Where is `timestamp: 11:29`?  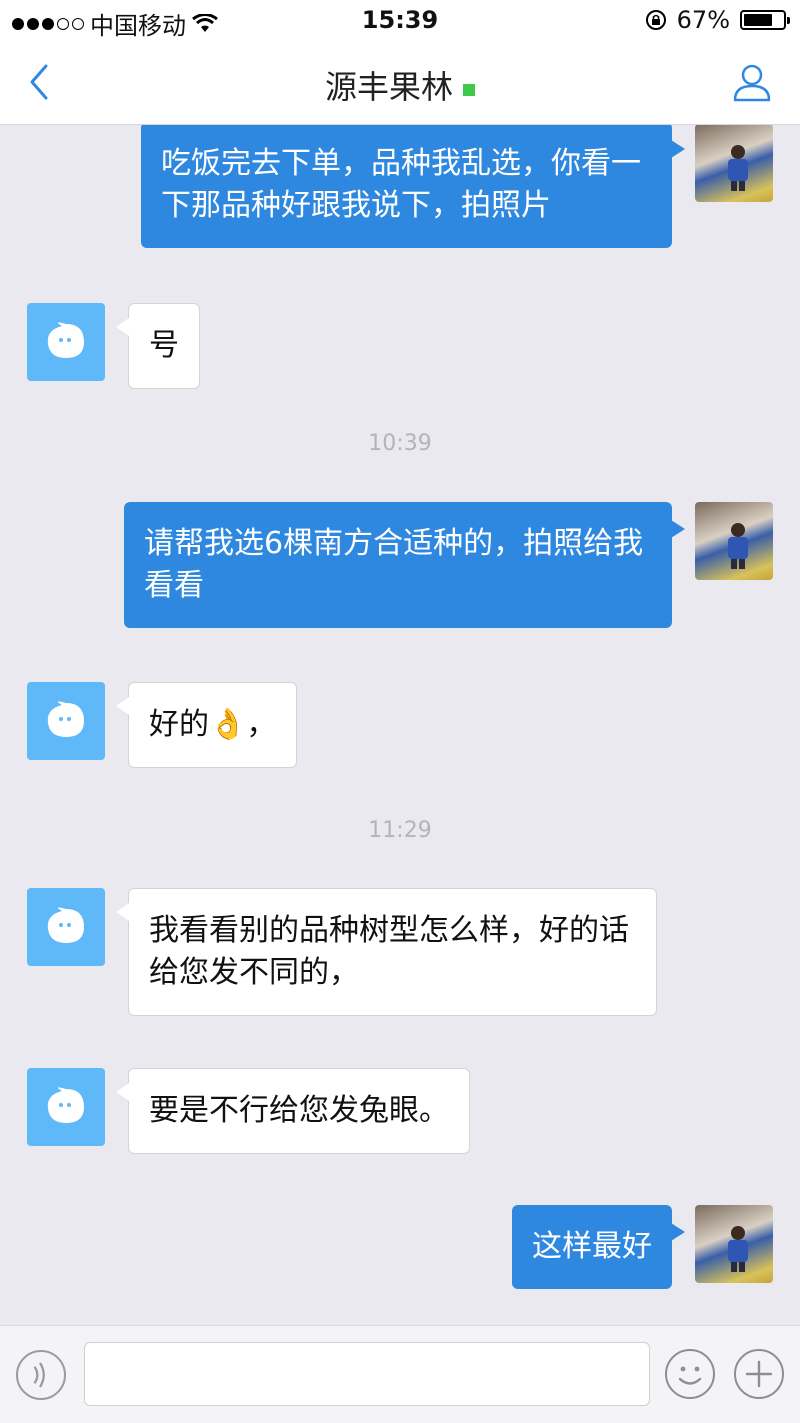 timestamp: 11:29 is located at coordinates (400, 830).